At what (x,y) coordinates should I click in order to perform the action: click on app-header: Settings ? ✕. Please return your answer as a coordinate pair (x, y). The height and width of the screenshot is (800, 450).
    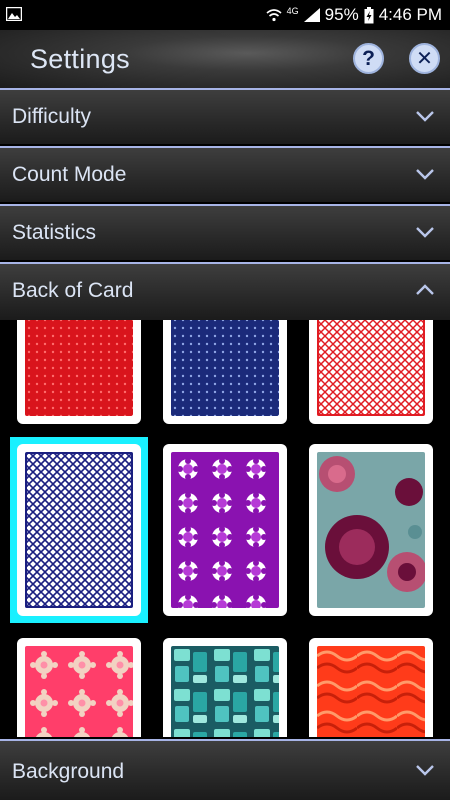
    Looking at the image, I should click on (225, 59).